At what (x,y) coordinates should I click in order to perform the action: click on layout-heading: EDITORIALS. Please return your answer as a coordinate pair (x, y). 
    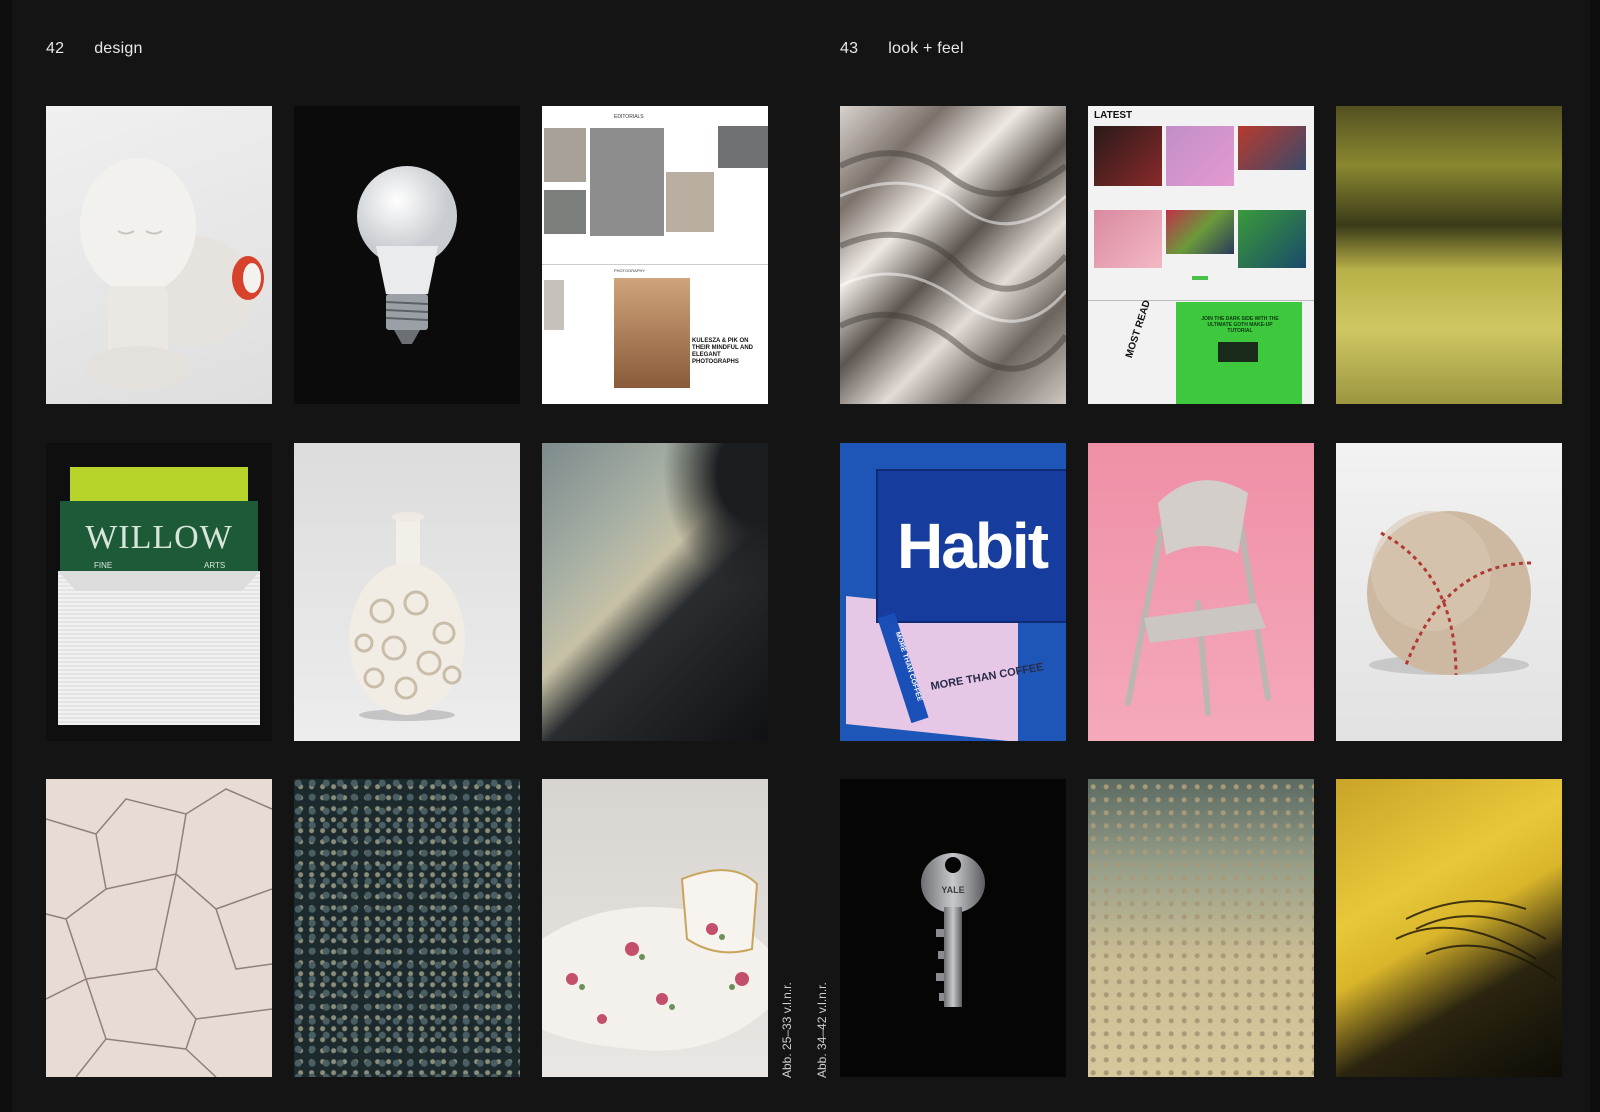
    Looking at the image, I should click on (629, 117).